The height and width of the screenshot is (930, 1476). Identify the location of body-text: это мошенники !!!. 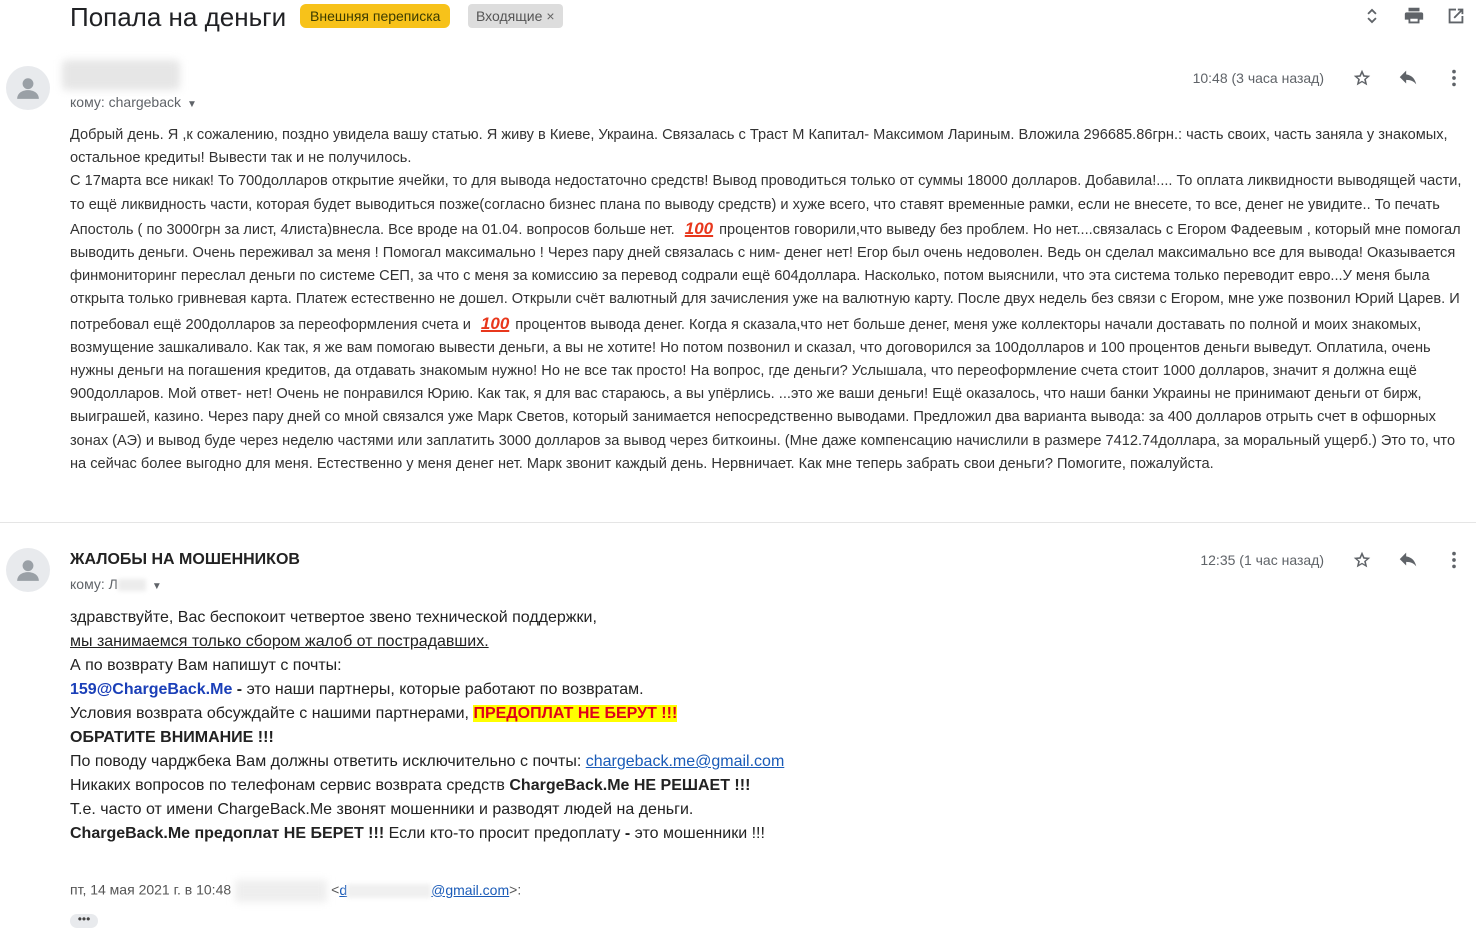
(697, 833).